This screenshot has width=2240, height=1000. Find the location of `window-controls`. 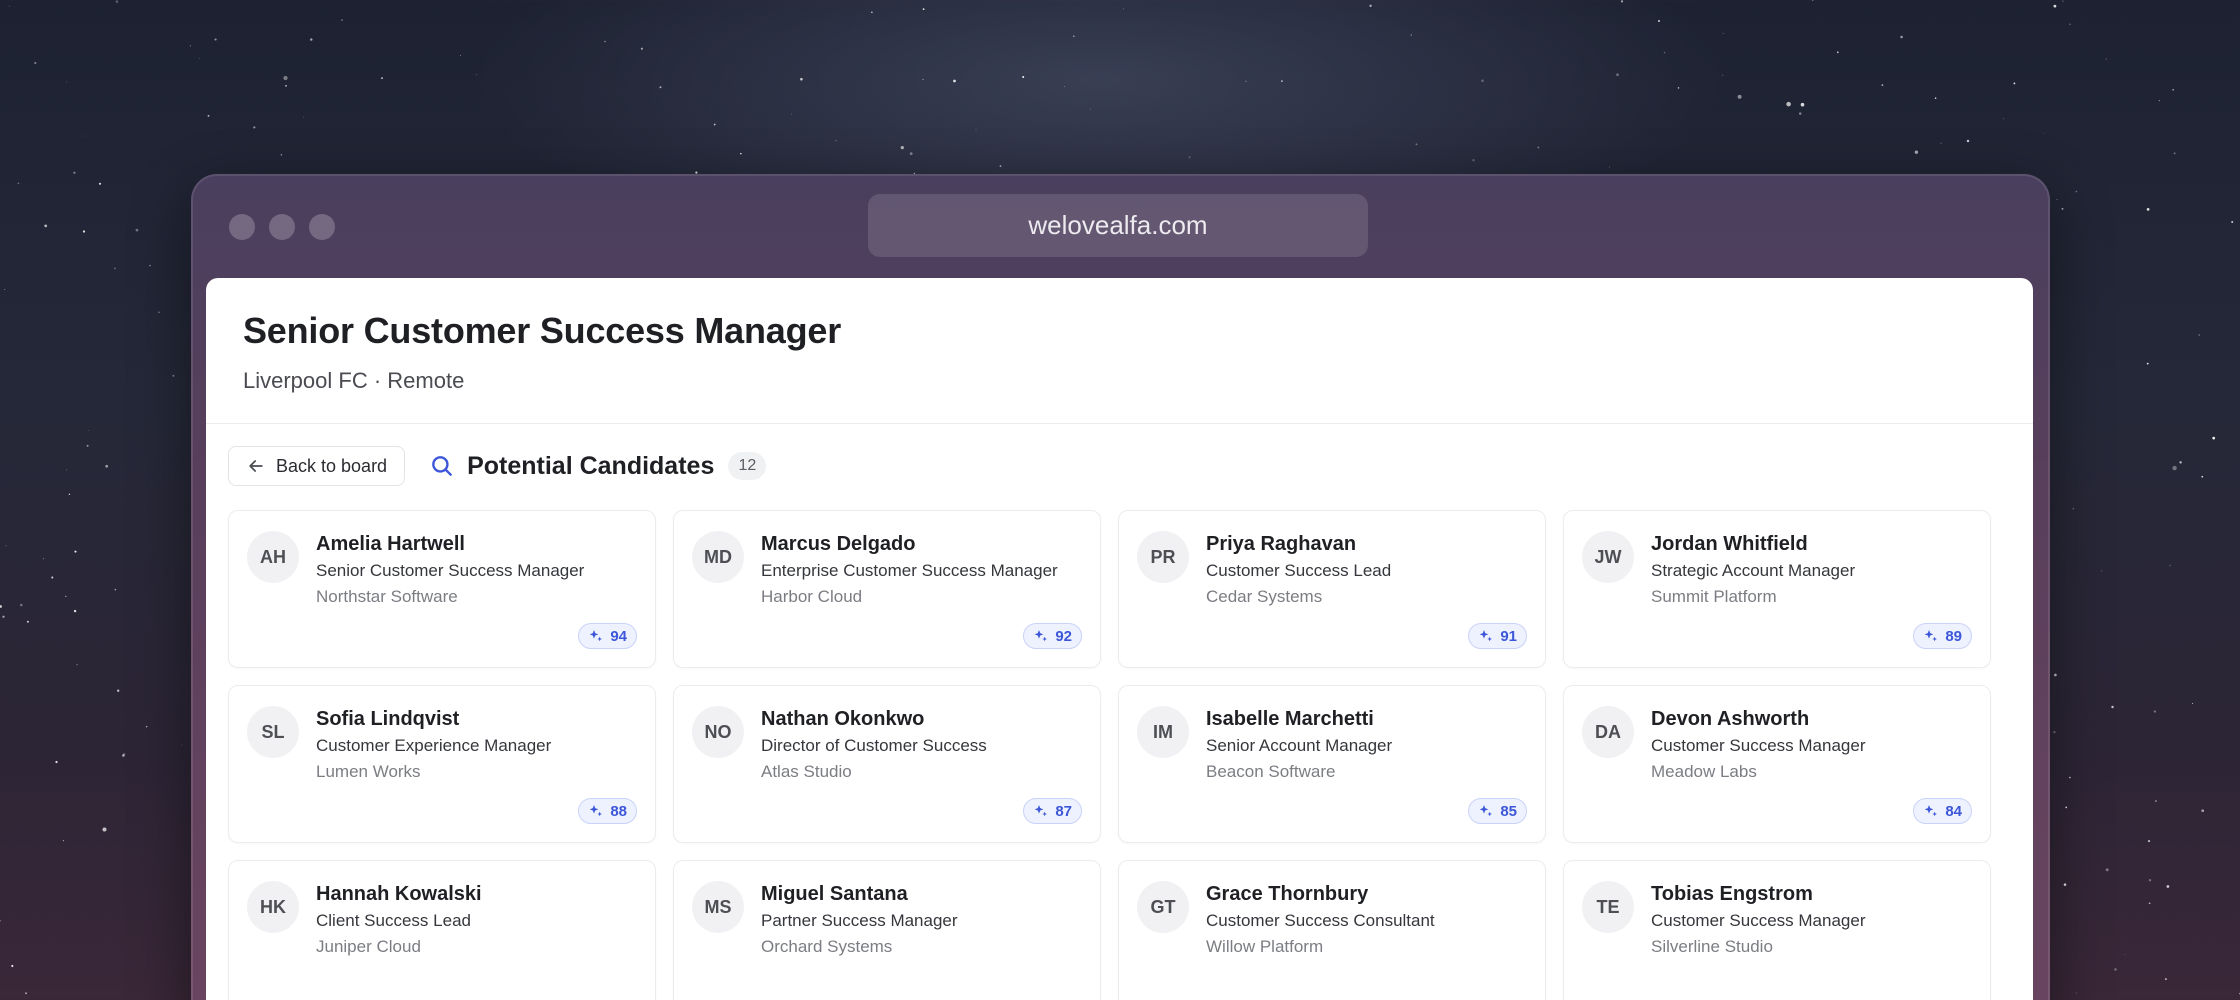

window-controls is located at coordinates (282, 227).